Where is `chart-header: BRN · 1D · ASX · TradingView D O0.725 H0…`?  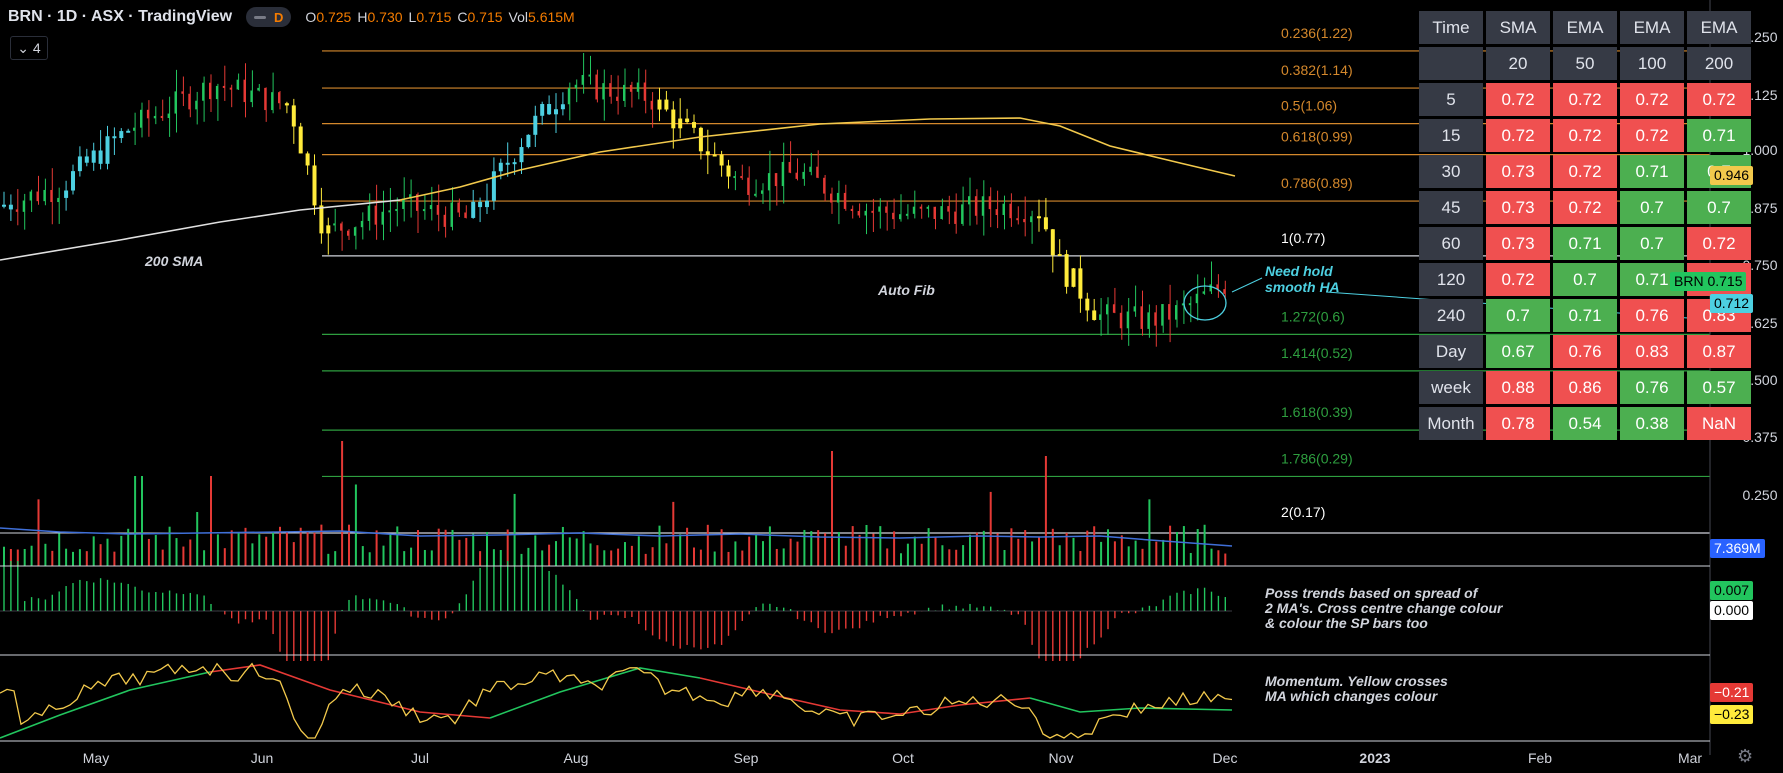
chart-header: BRN · 1D · ASX · TradingView D O0.725 H0… is located at coordinates (294, 17).